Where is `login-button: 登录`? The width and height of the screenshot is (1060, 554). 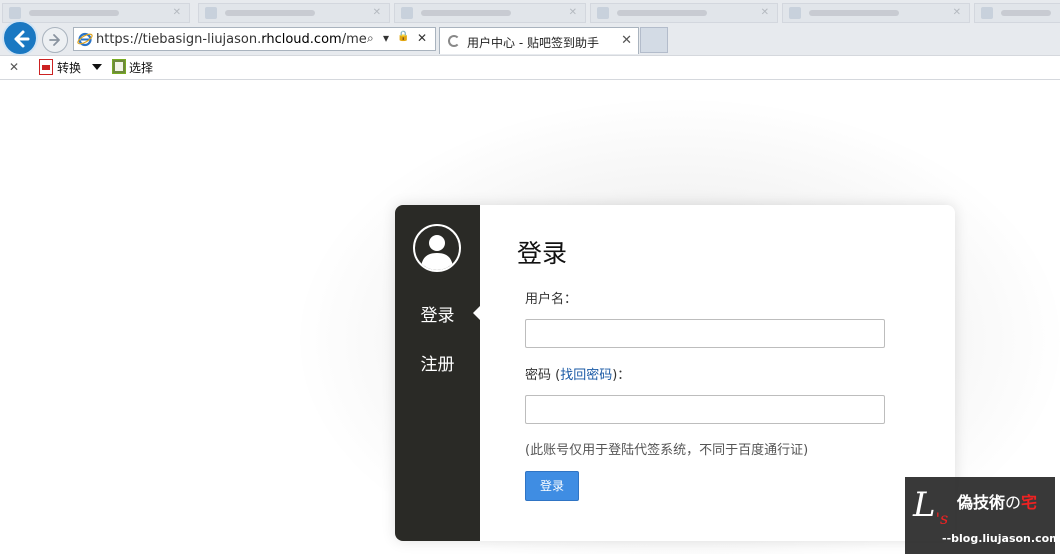
login-button: 登录 is located at coordinates (552, 486).